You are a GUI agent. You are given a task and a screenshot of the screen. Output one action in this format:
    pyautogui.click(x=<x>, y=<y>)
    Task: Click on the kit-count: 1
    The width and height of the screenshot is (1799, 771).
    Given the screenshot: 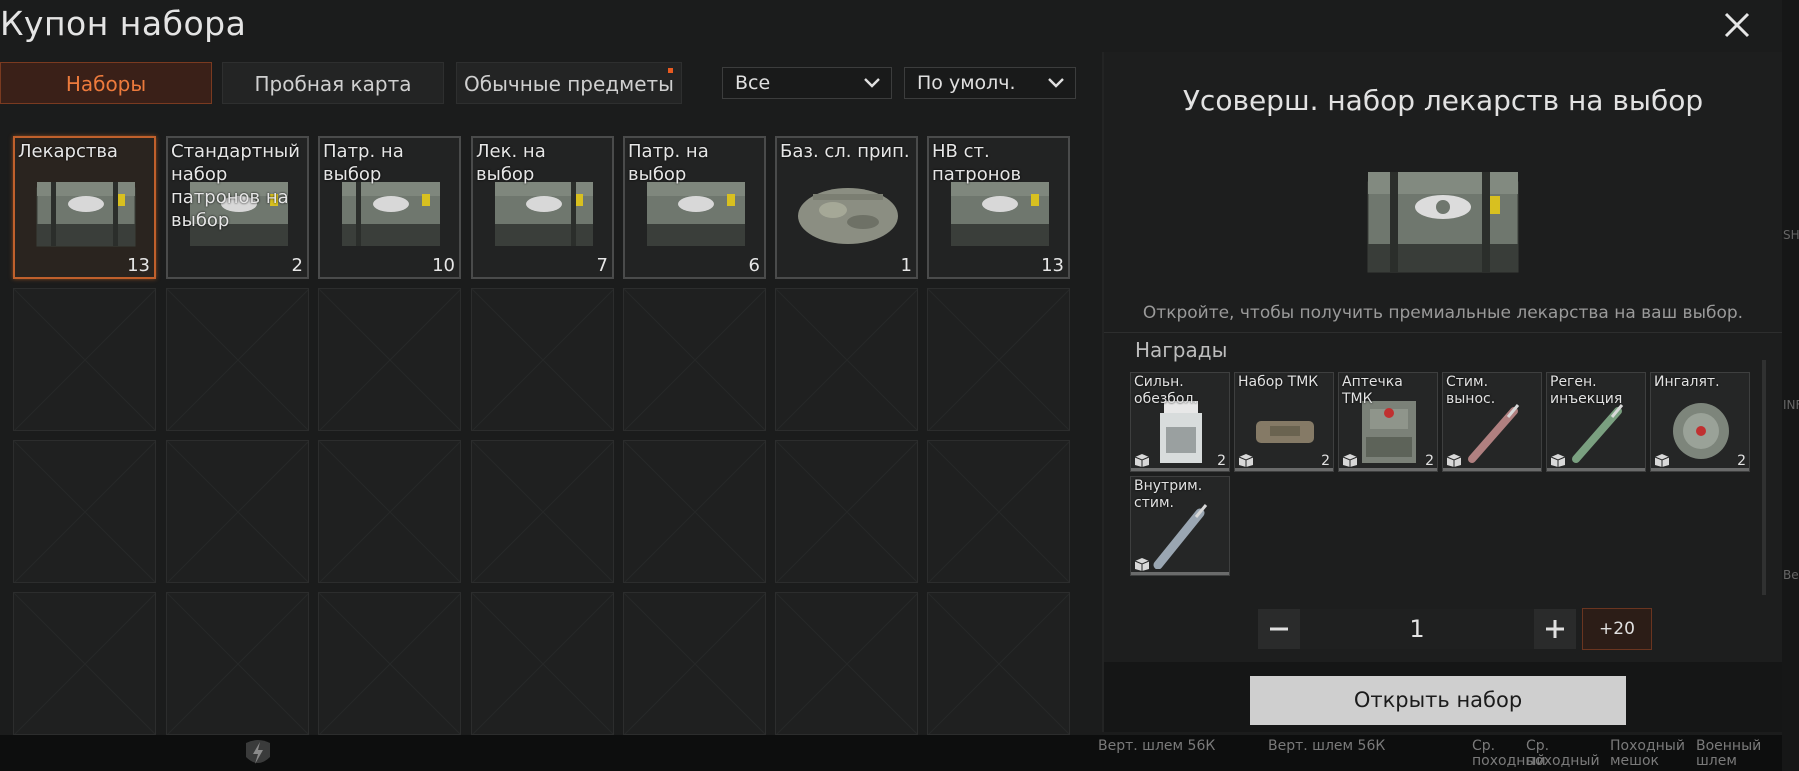 What is the action you would take?
    pyautogui.click(x=906, y=265)
    